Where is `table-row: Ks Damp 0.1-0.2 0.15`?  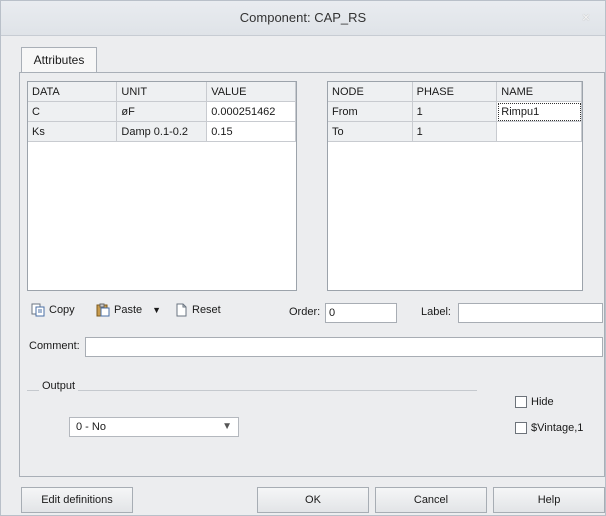 table-row: Ks Damp 0.1-0.2 0.15 is located at coordinates (162, 131).